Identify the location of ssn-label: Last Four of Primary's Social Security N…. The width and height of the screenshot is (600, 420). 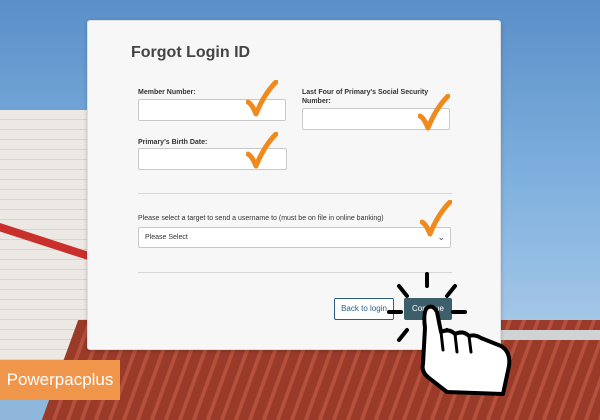
(365, 97).